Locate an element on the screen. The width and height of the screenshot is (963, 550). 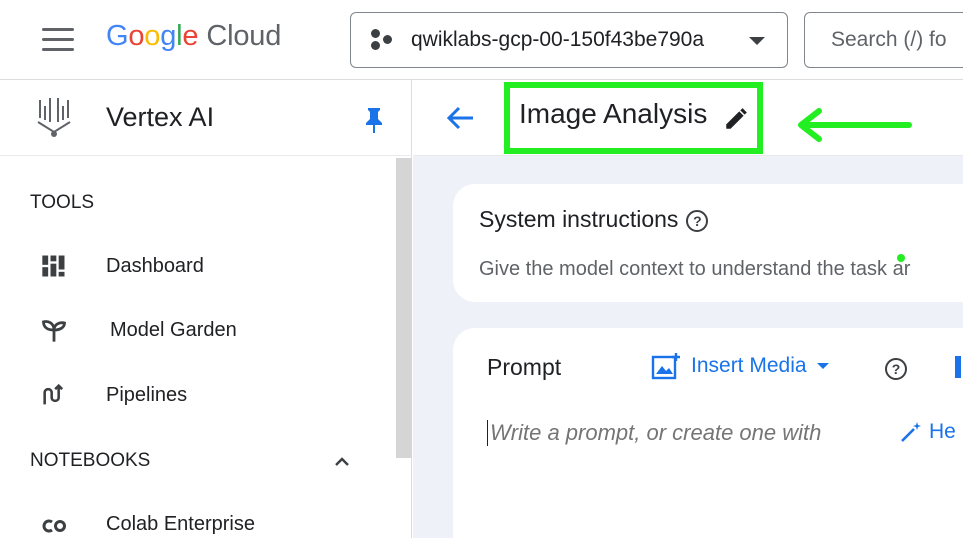
sidebar-header: Vertex AI is located at coordinates (206, 118).